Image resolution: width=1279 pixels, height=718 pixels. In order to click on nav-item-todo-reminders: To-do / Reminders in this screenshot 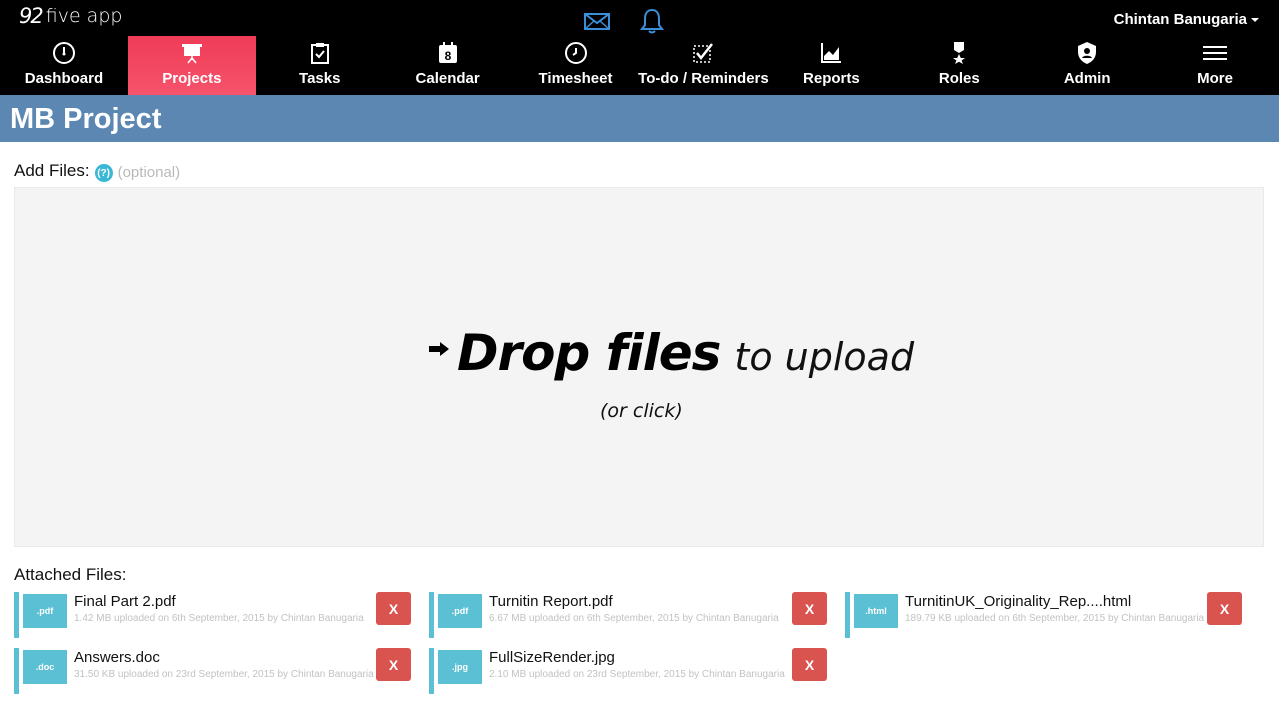, I will do `click(703, 65)`.